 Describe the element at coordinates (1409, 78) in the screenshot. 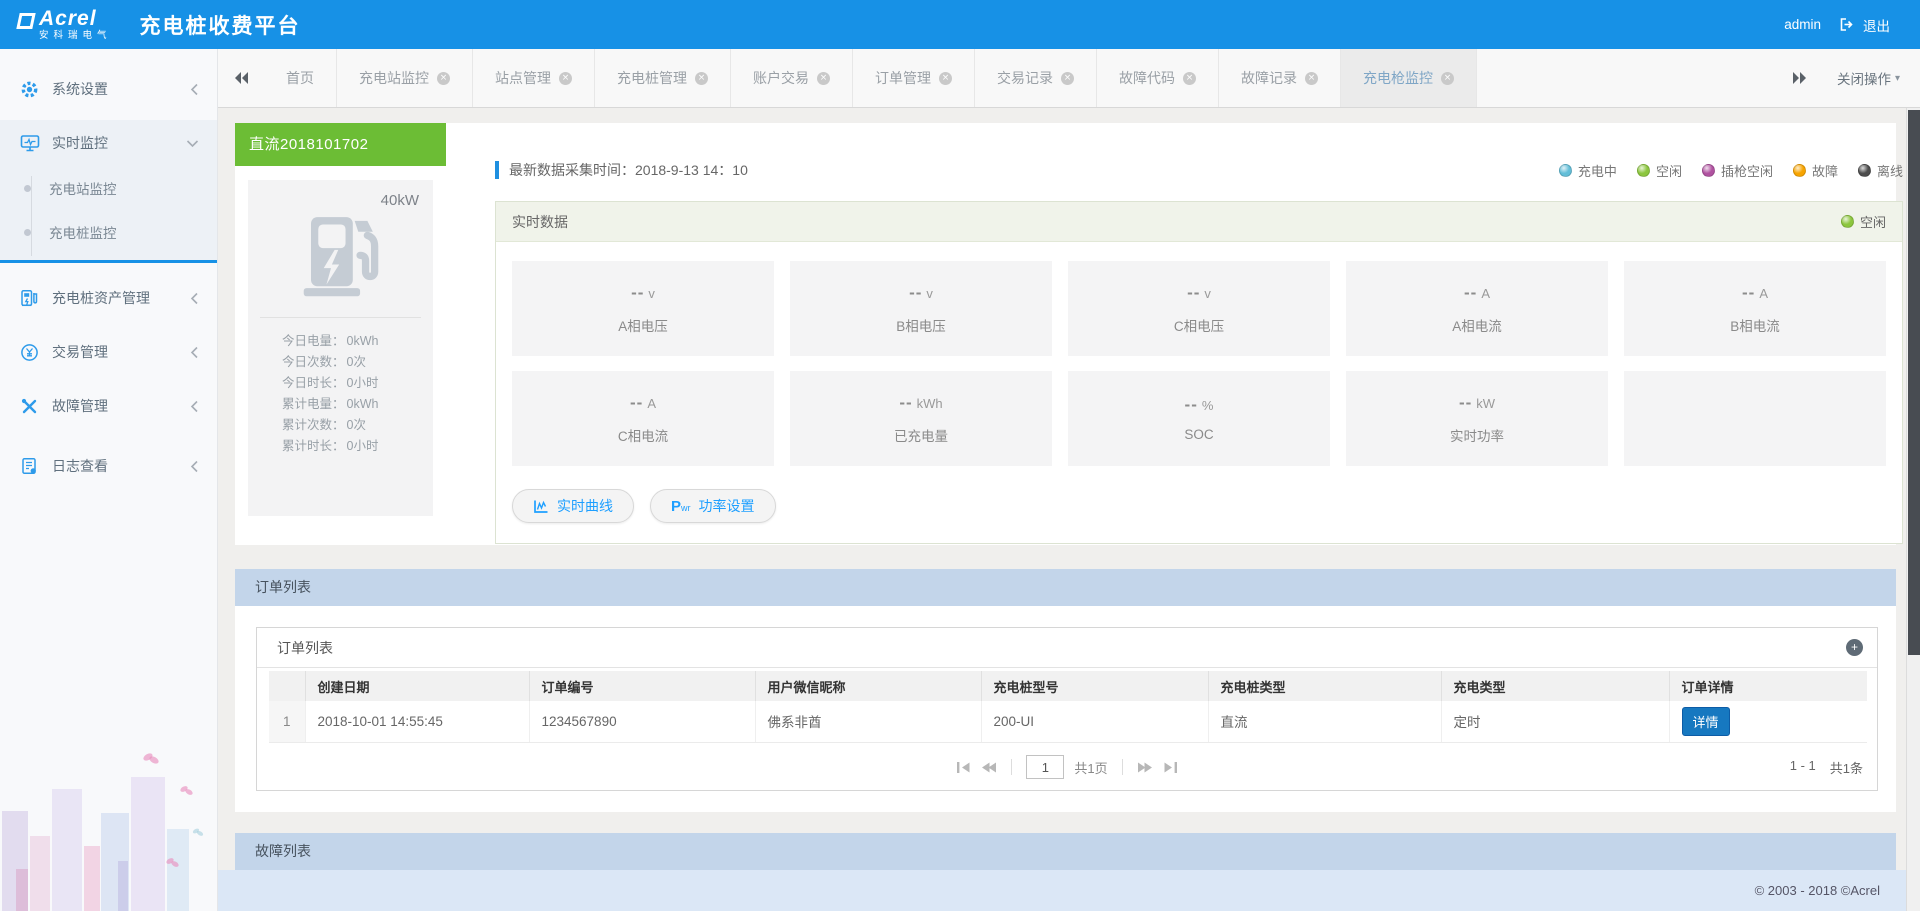

I see `tab-gun-monitoring: 充电枪监控 ×` at that location.